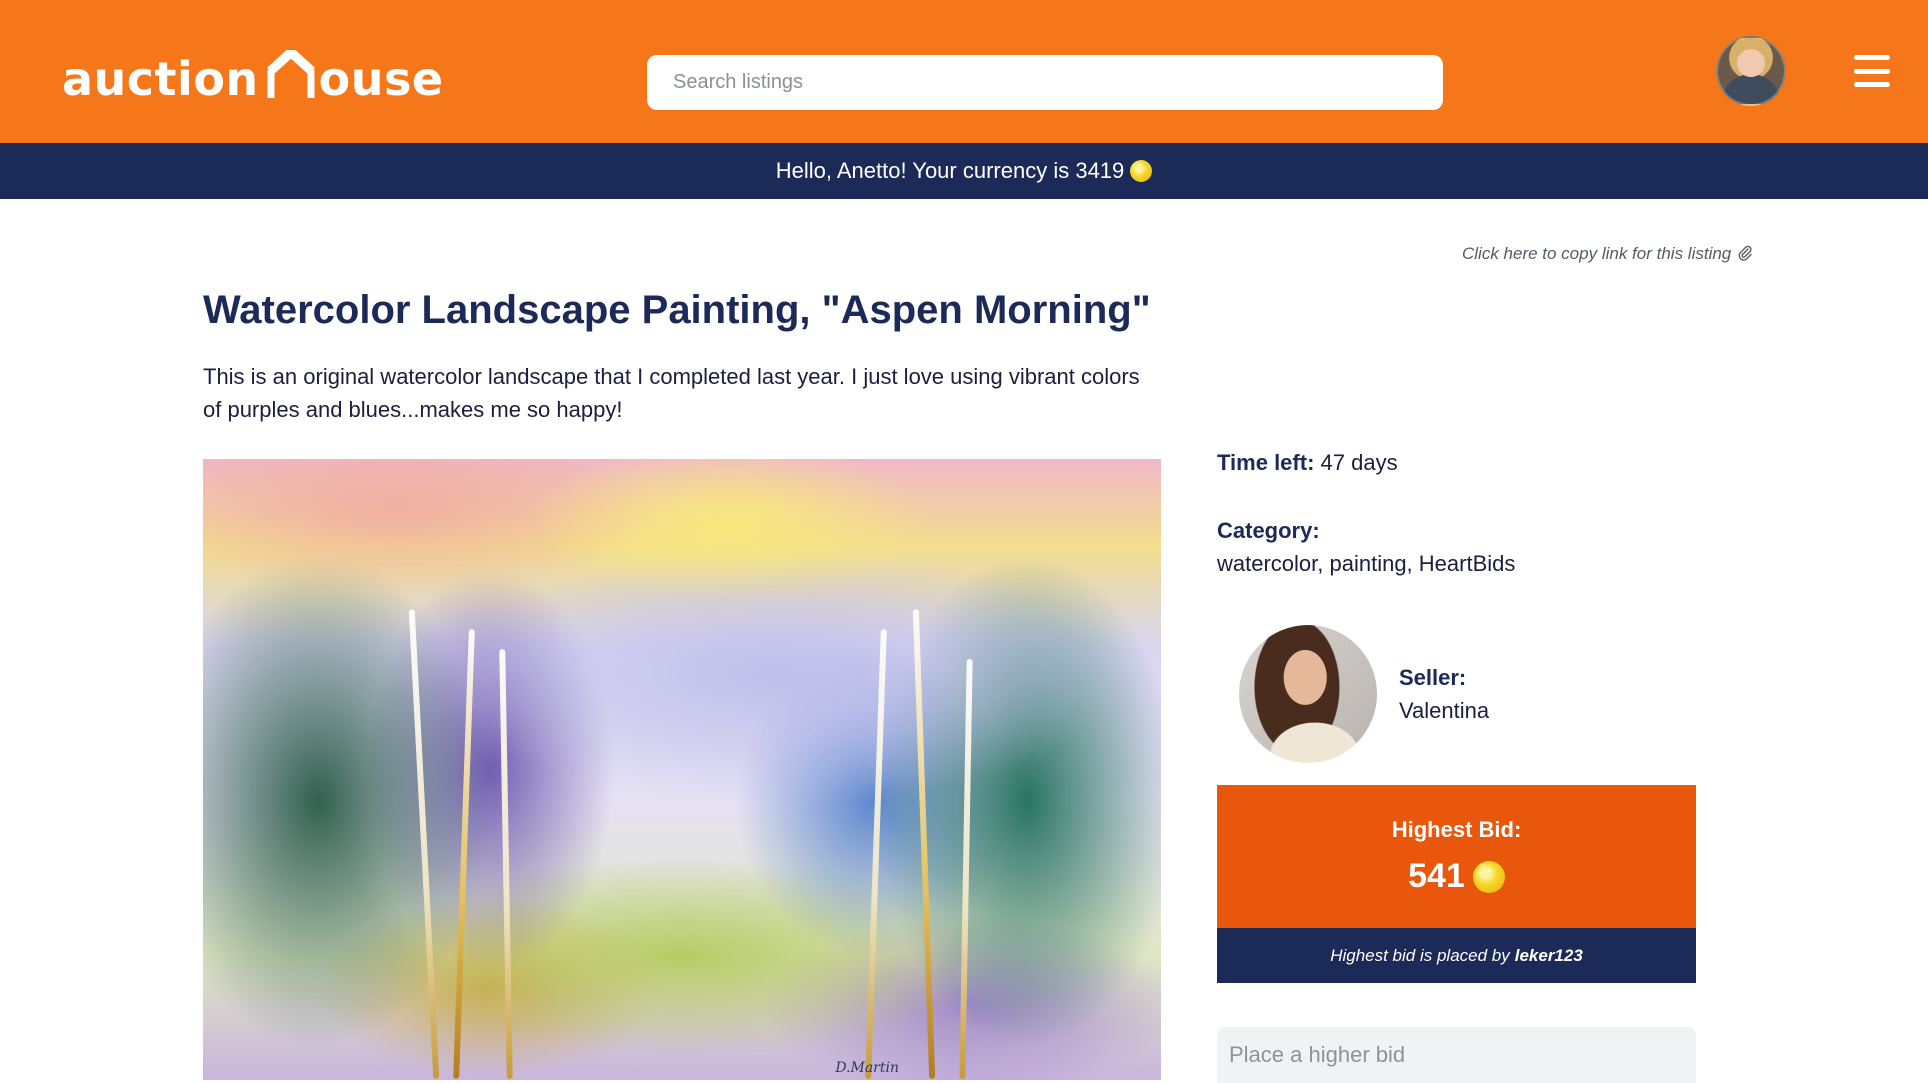 Image resolution: width=1928 pixels, height=1083 pixels. Describe the element at coordinates (1456, 829) in the screenshot. I see `highest-bid-label: Highest Bid:` at that location.